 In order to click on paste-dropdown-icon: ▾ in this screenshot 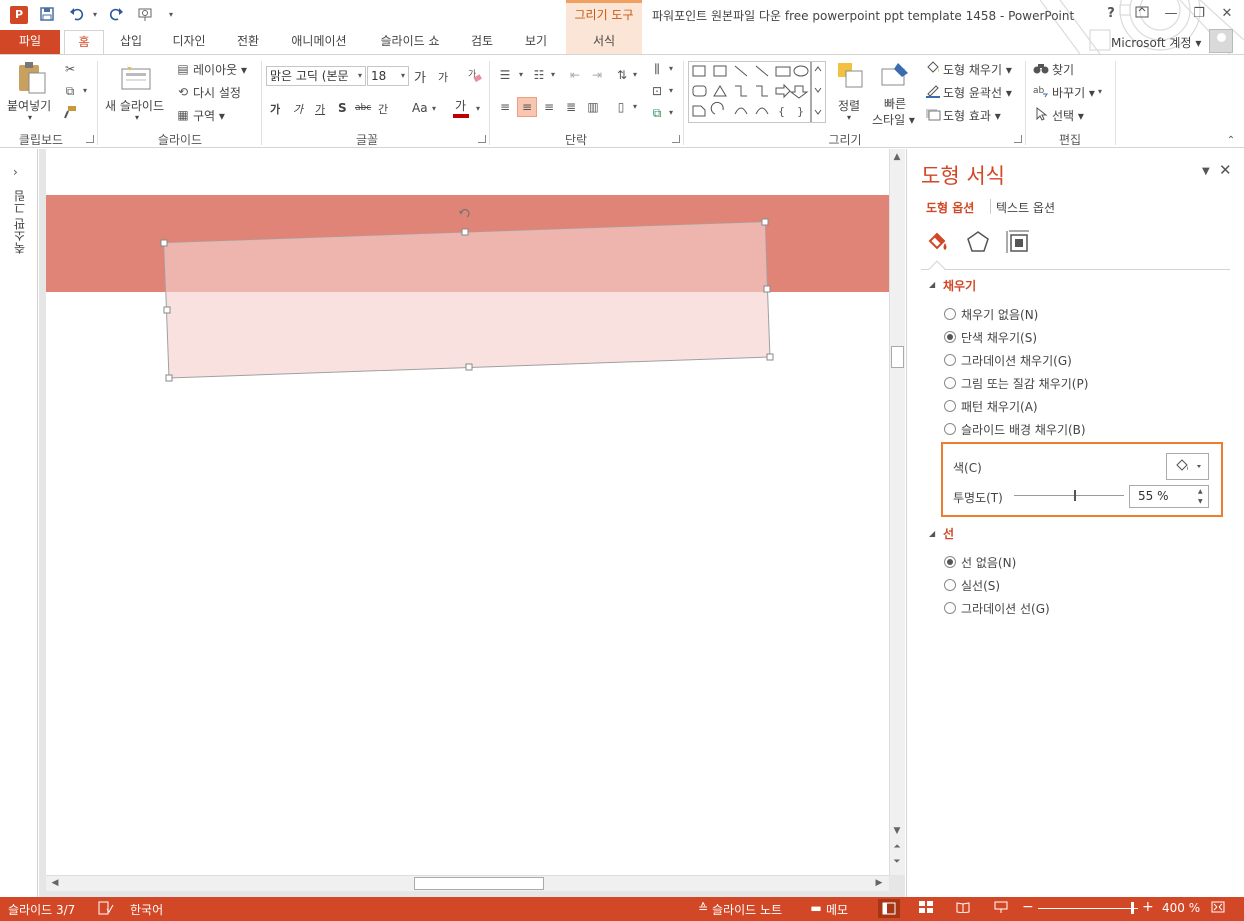, I will do `click(30, 117)`.